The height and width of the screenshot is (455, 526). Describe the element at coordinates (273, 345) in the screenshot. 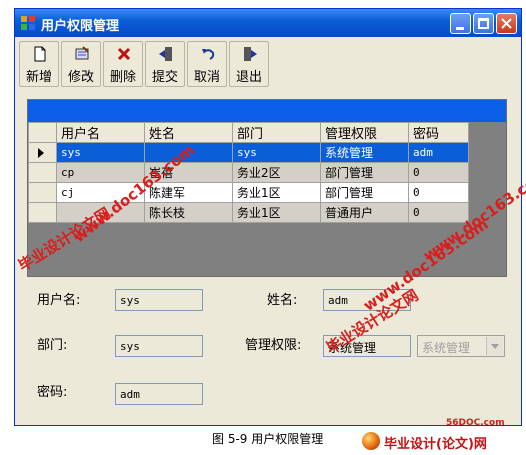

I see `role-label: 管理权限:` at that location.